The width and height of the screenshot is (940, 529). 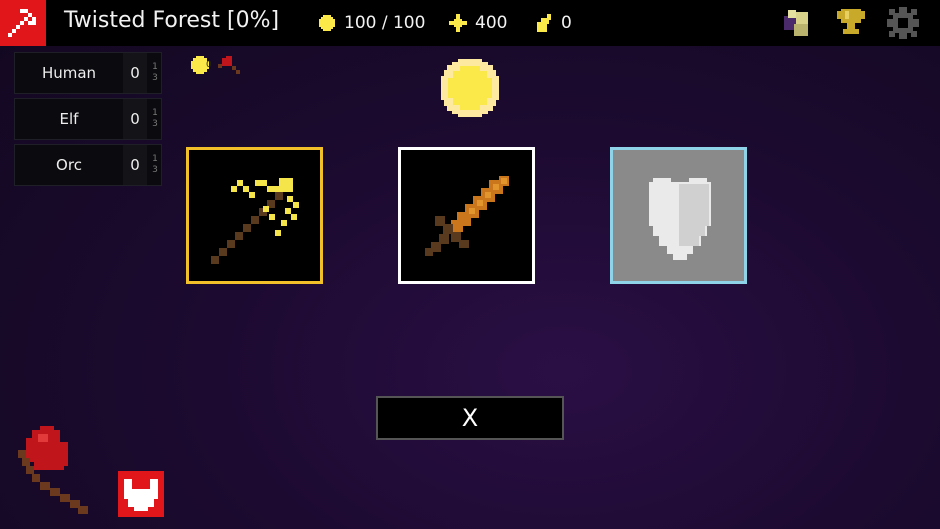 I want to click on race-panel: Human 0 1 3 Elf 0 1 3 Orc 0 1 3, so click(x=88, y=119).